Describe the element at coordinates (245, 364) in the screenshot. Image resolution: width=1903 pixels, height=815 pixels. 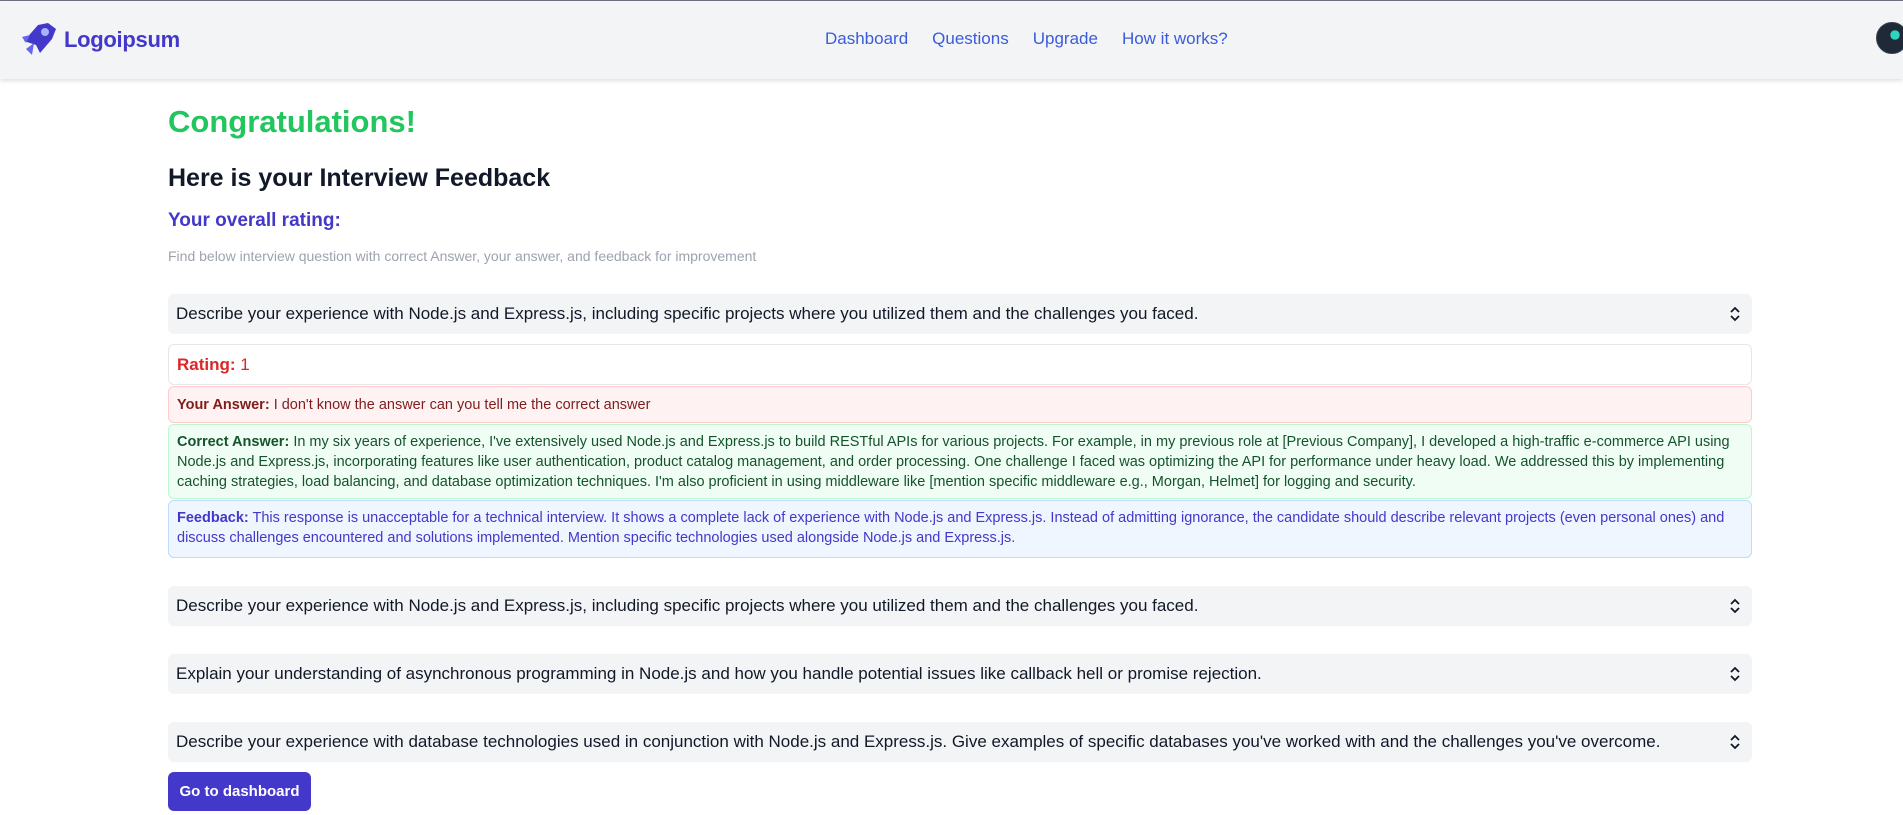
I see `rating-value: 1` at that location.